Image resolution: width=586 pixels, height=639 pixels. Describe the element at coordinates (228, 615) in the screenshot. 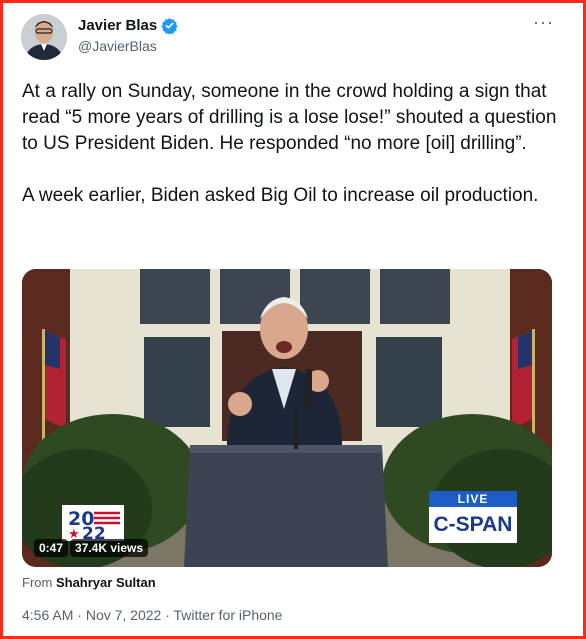

I see `tweet-client: Twitter for iPhone` at that location.